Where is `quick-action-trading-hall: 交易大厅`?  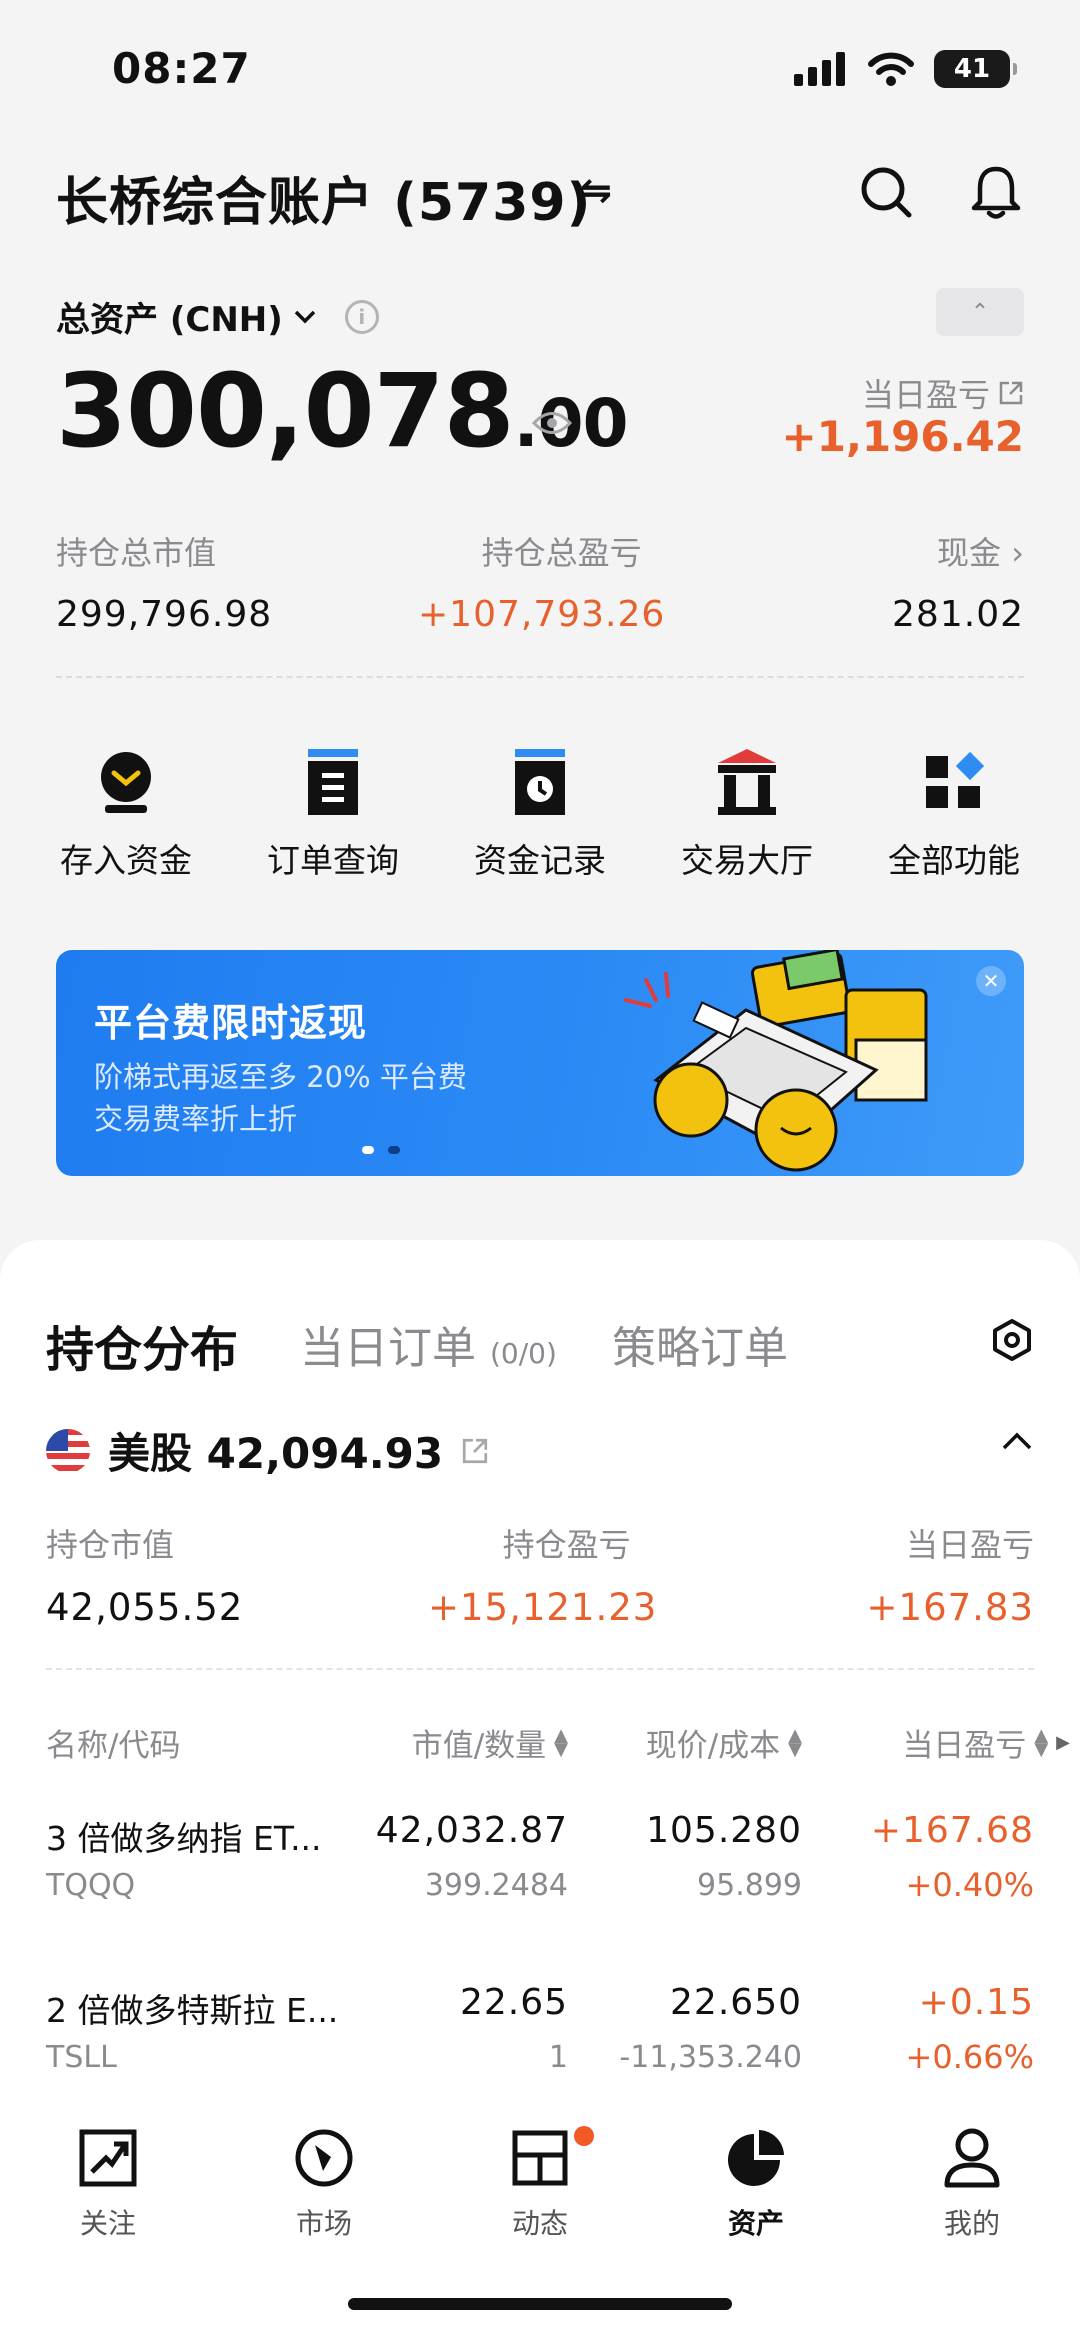
quick-action-trading-hall: 交易大厅 is located at coordinates (747, 813).